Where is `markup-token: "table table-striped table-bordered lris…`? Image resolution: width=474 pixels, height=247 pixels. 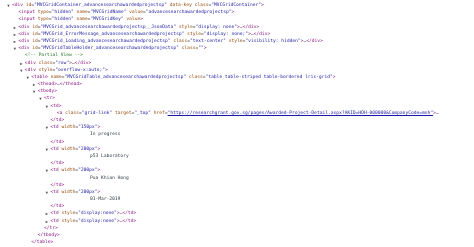 markup-token: "table table-striped table-bordered lris… is located at coordinates (269, 77).